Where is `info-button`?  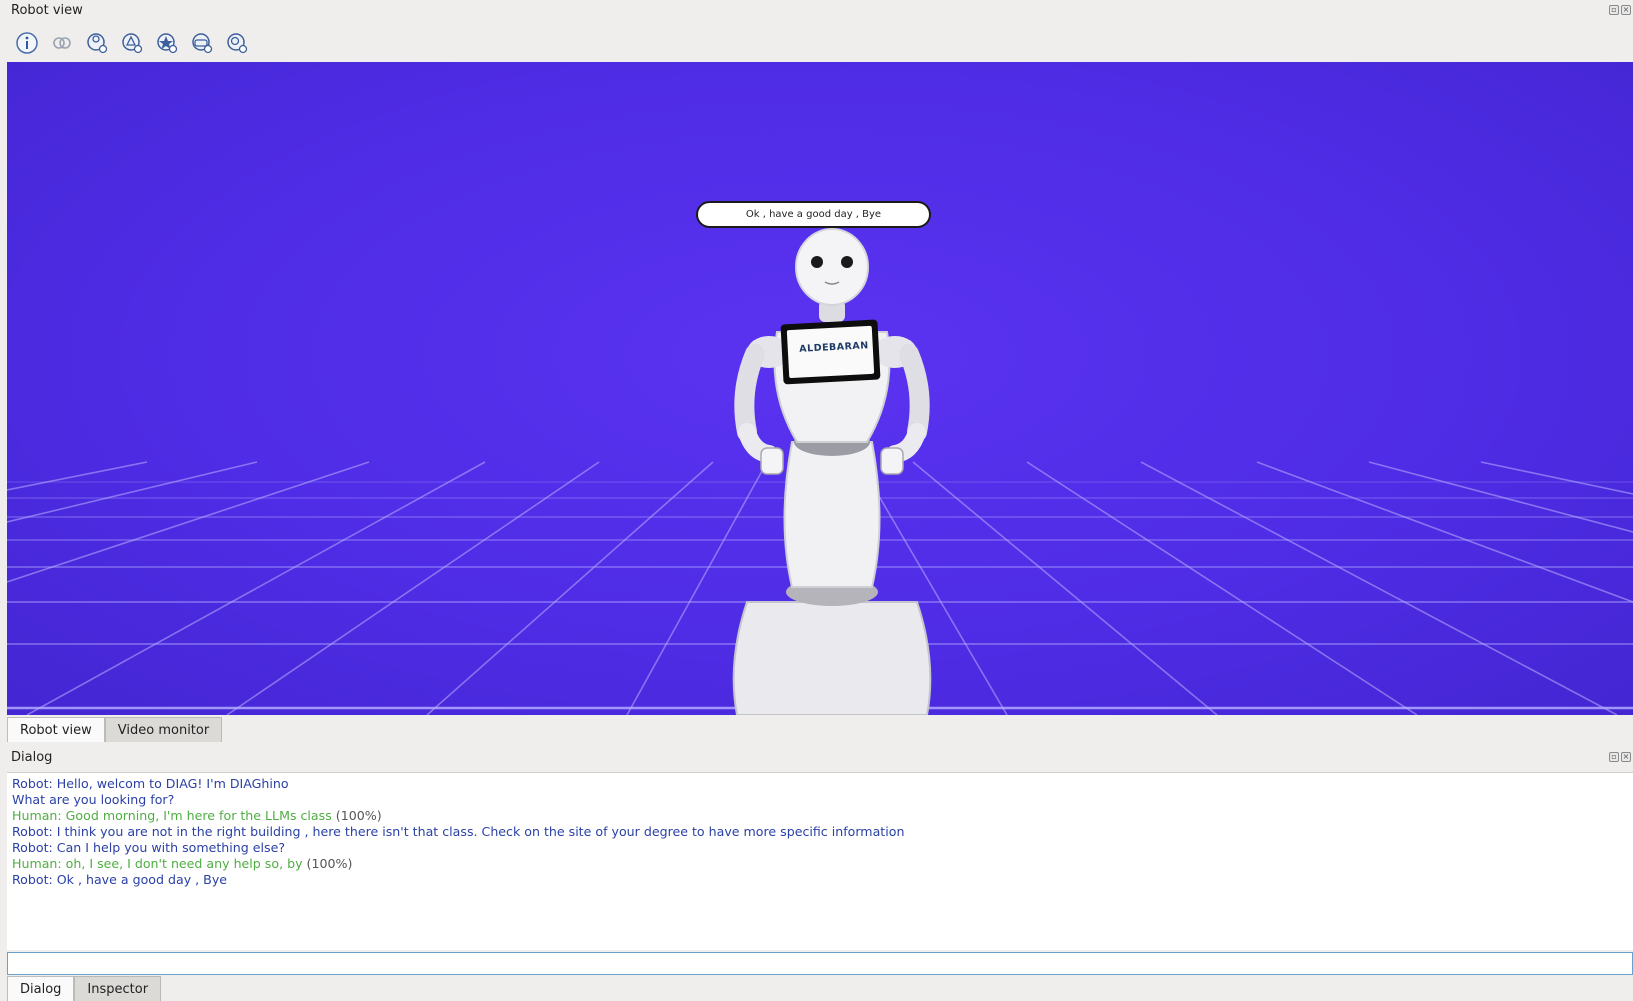 info-button is located at coordinates (26, 43).